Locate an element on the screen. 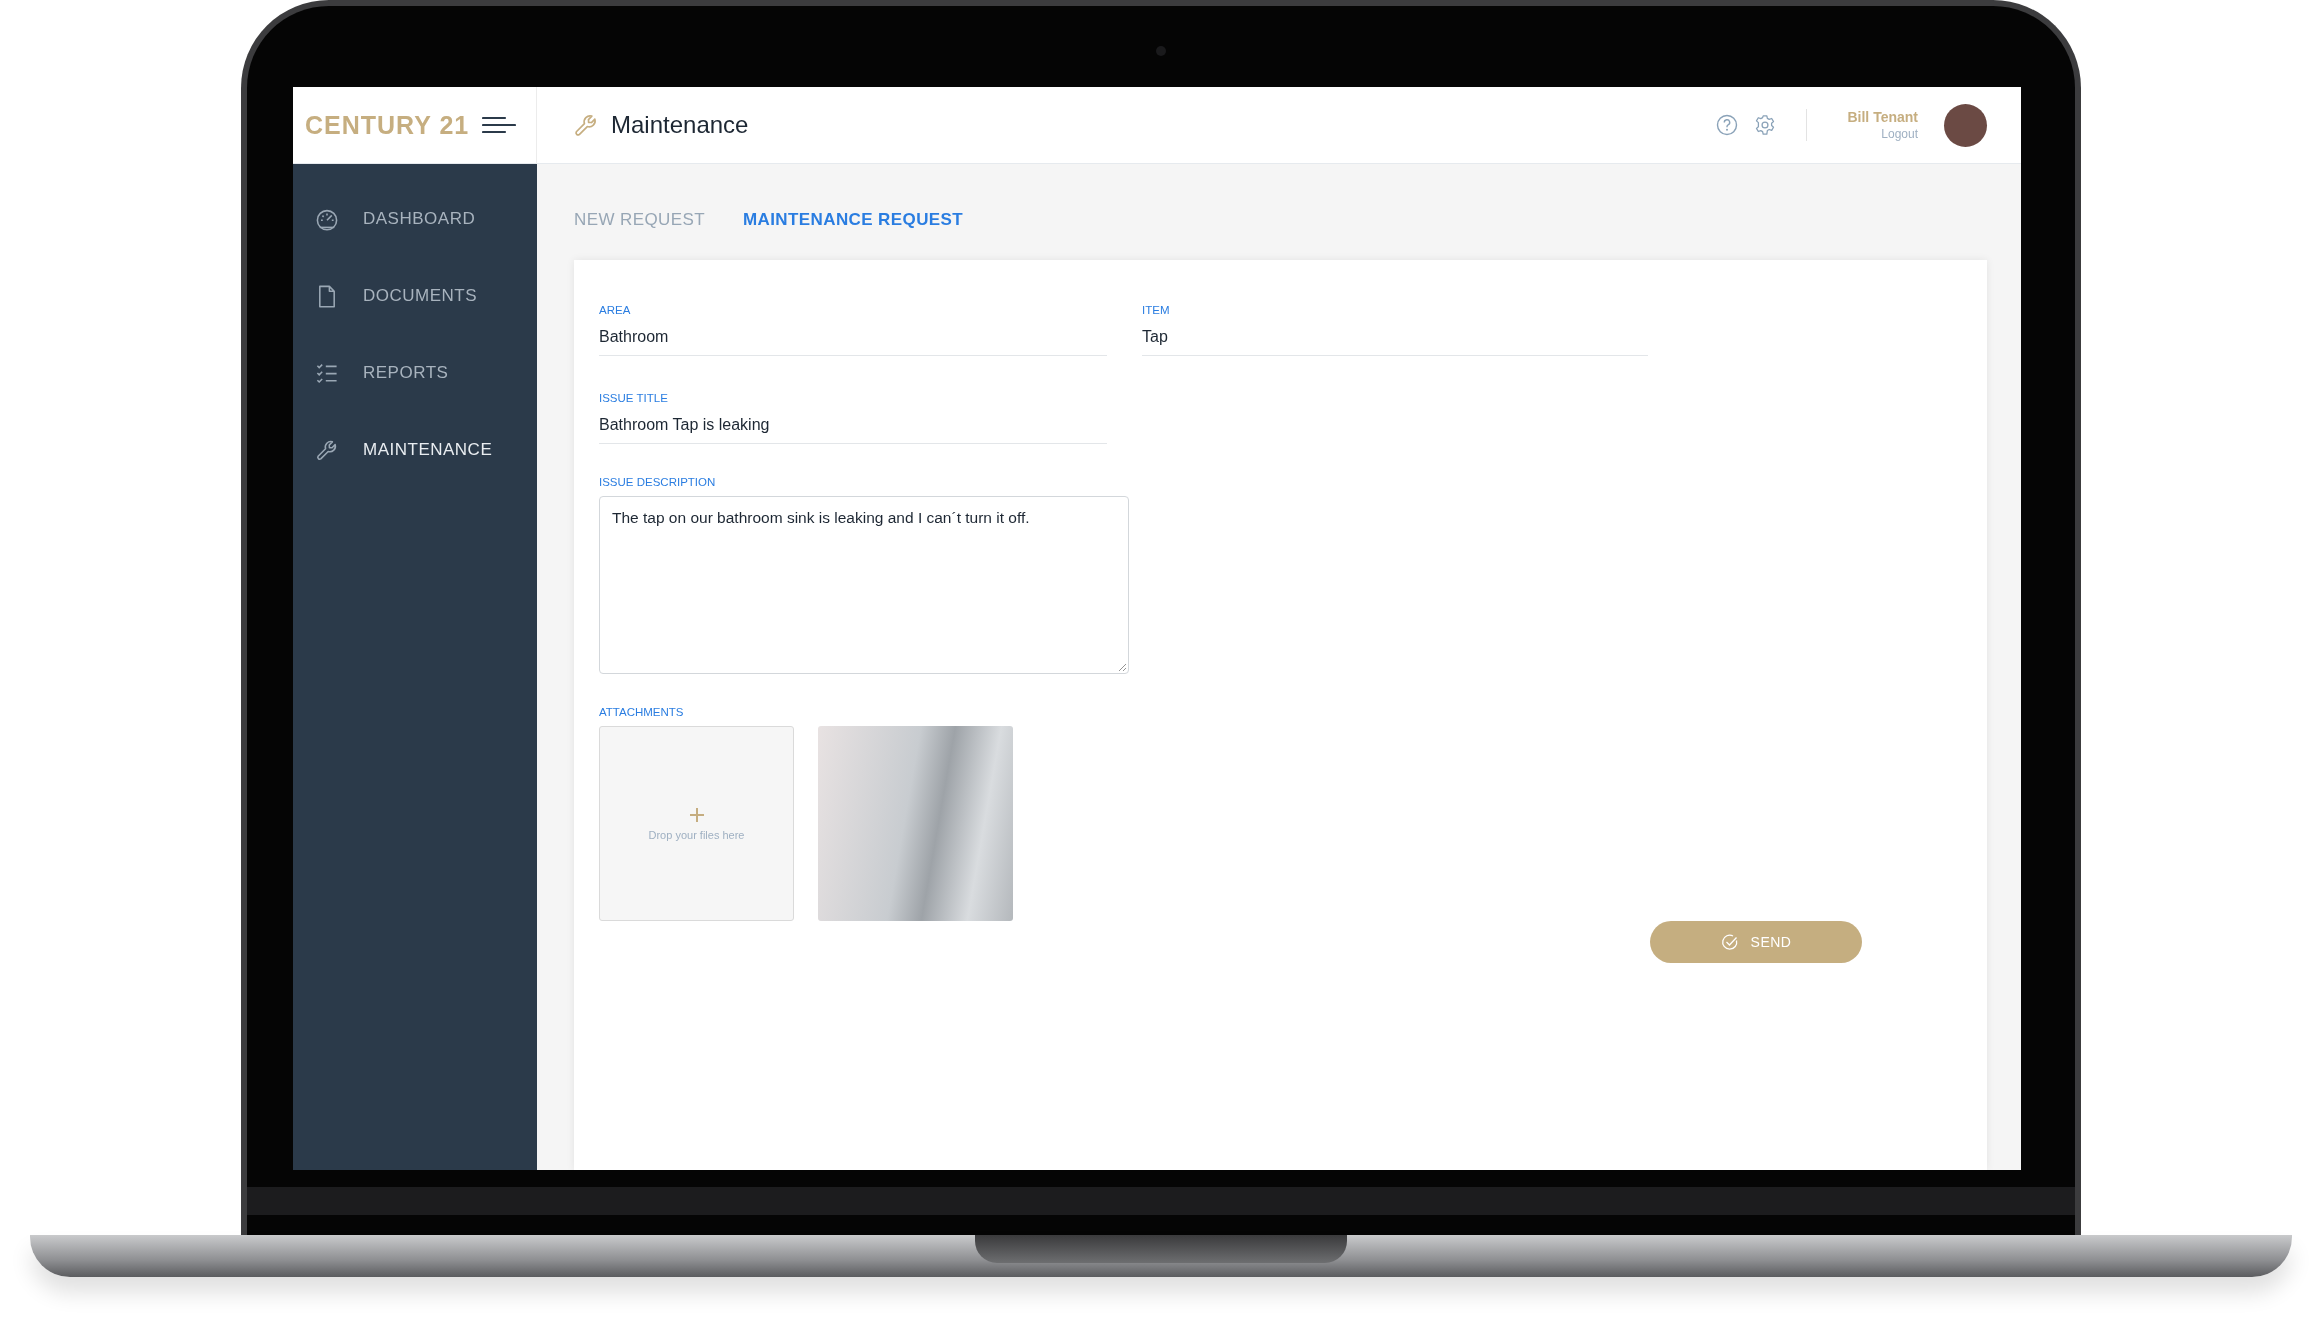 The width and height of the screenshot is (2322, 1341). menu-icon is located at coordinates (499, 125).